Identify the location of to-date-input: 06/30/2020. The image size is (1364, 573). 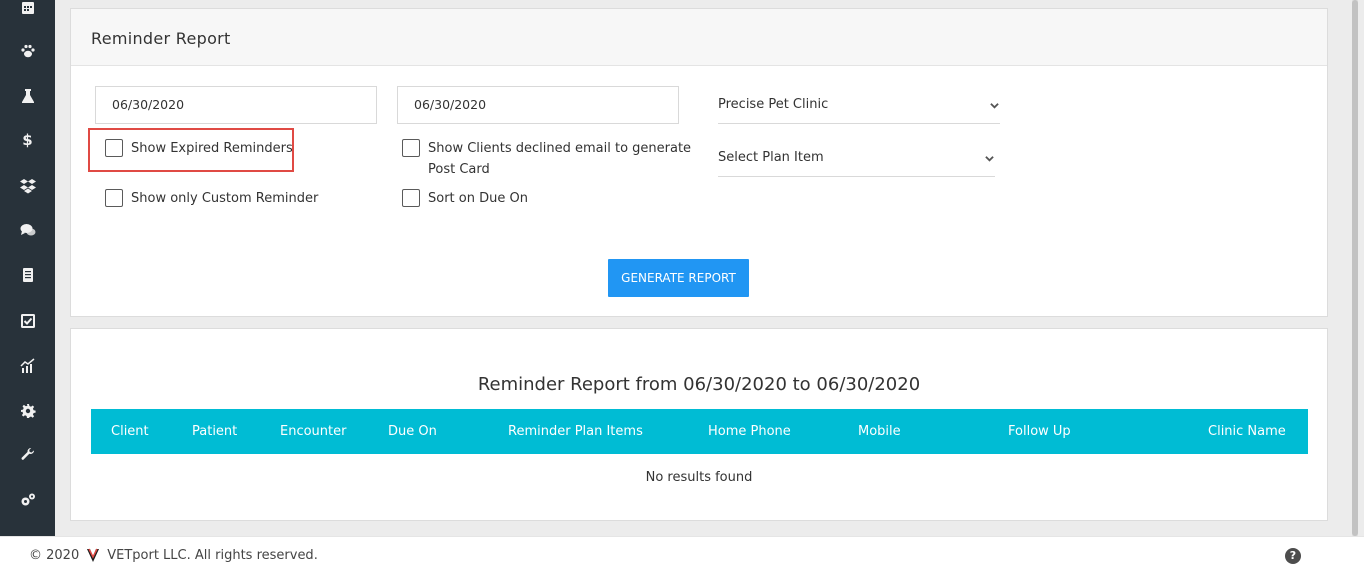
(538, 105).